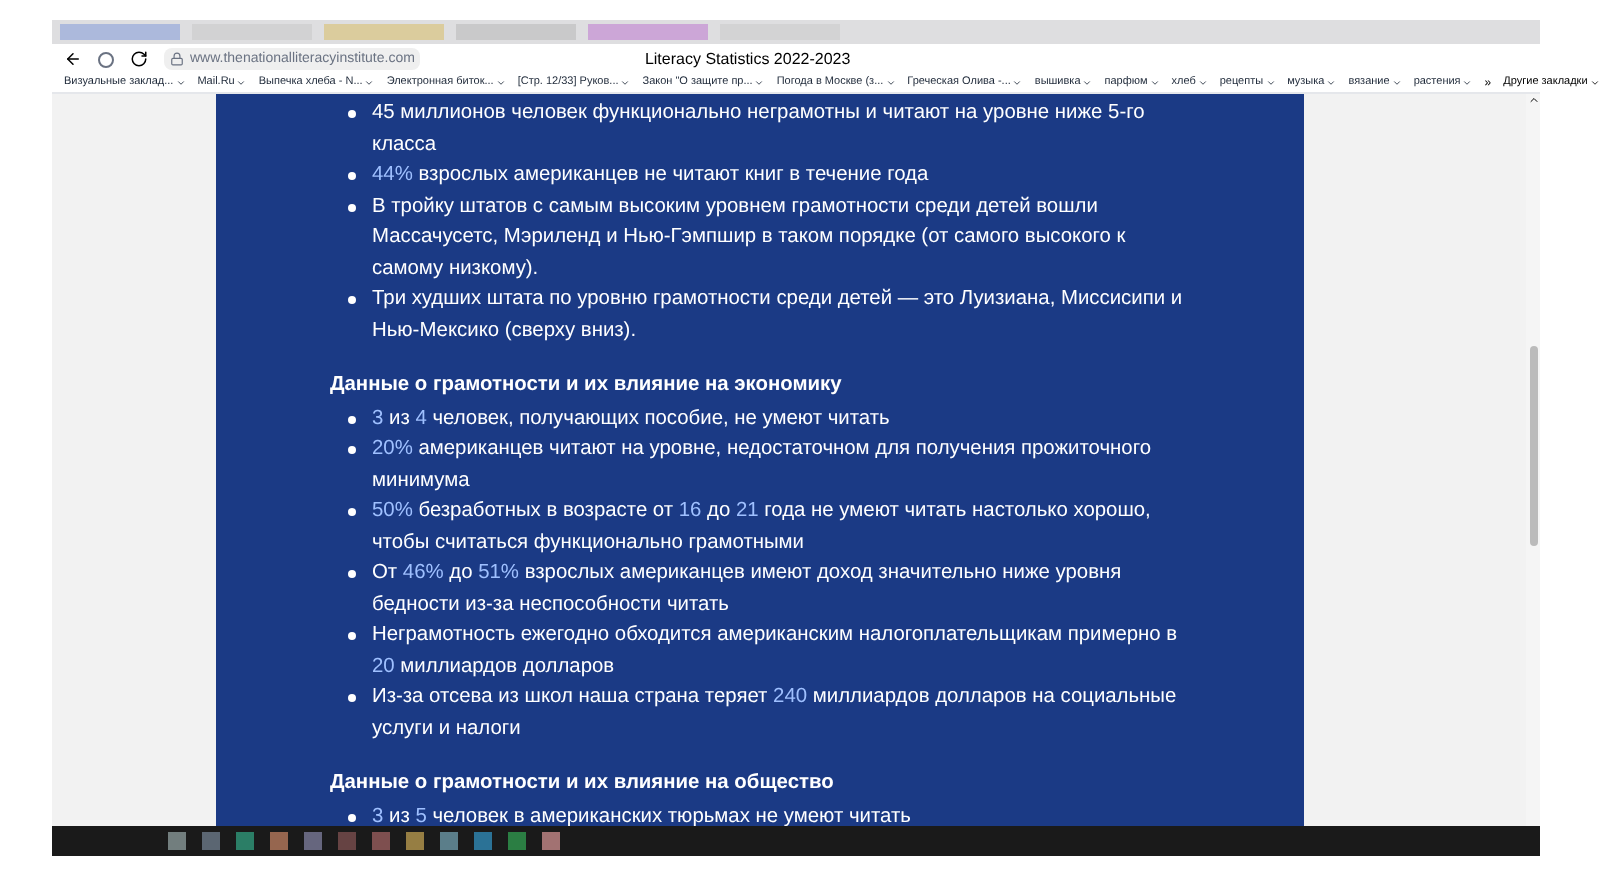 Image resolution: width=1600 pixels, height=888 pixels. What do you see at coordinates (1533, 100) in the screenshot?
I see `scroll-up-icon` at bounding box center [1533, 100].